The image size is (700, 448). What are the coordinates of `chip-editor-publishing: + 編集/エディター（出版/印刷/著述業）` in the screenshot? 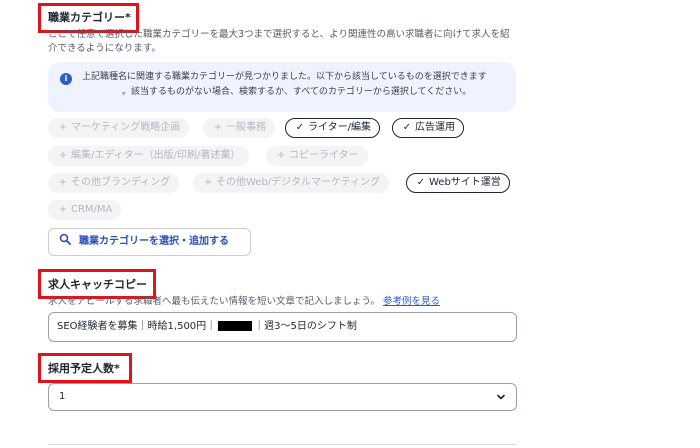 It's located at (149, 156).